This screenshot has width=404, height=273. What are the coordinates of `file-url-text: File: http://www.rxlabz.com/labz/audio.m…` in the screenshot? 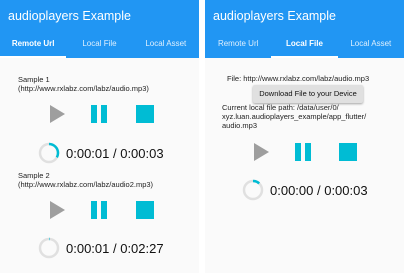 It's located at (298, 78).